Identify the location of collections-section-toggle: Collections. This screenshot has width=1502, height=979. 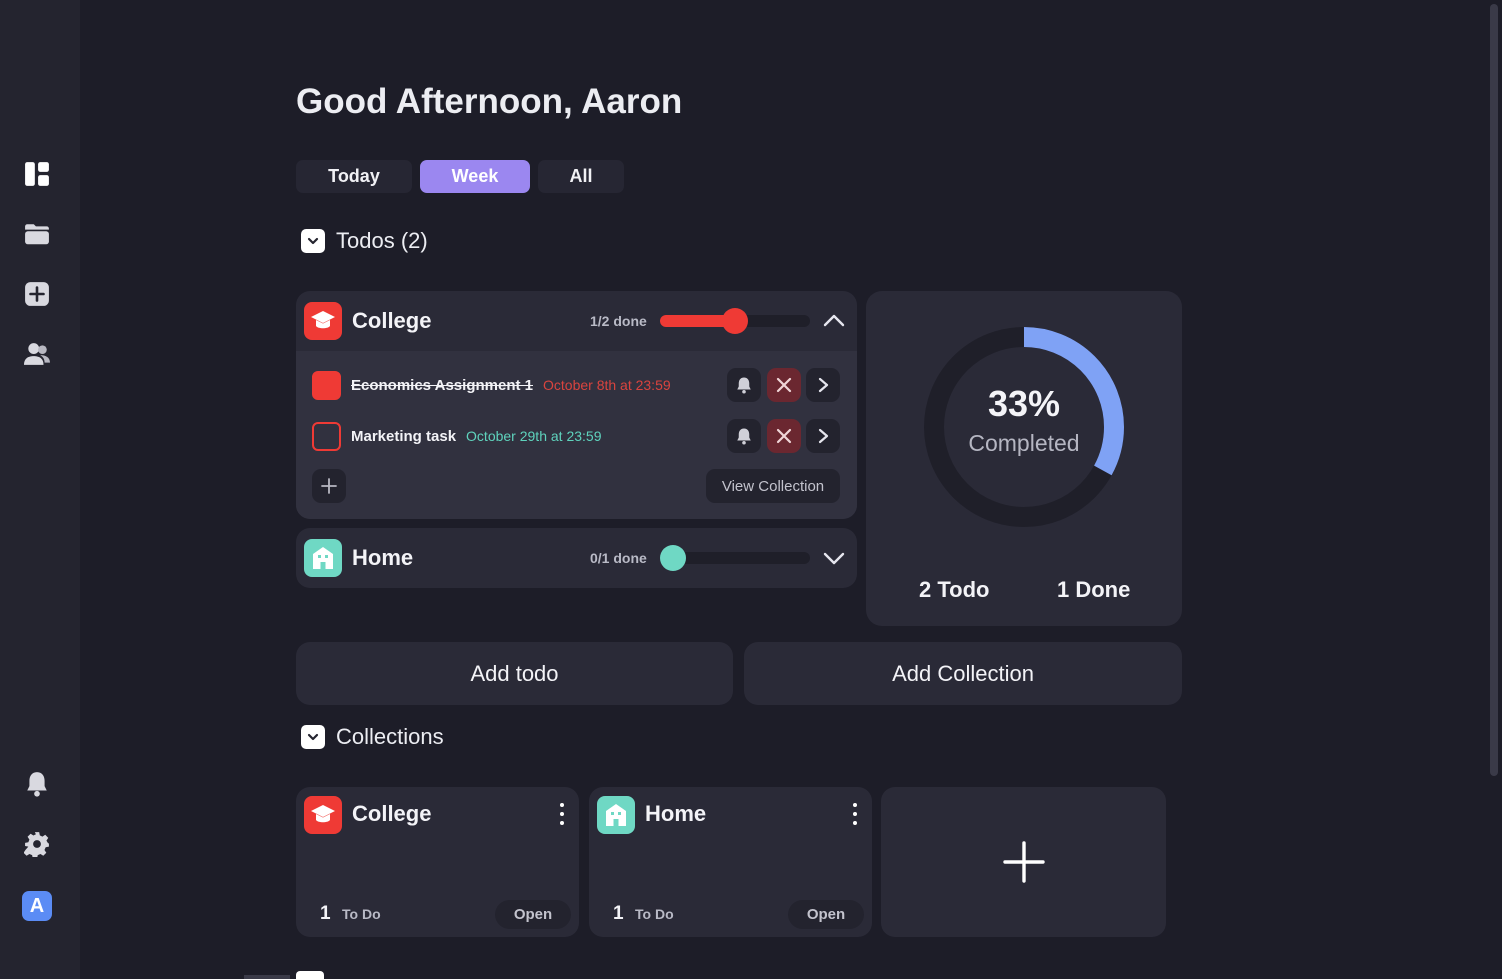
(372, 737).